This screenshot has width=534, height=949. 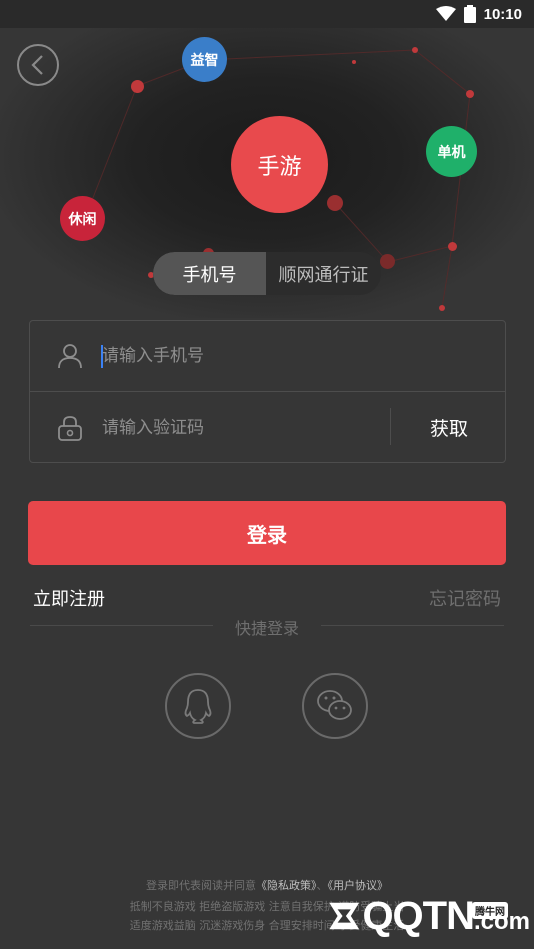 I want to click on bubble-yizhi: 益智, so click(x=204, y=59).